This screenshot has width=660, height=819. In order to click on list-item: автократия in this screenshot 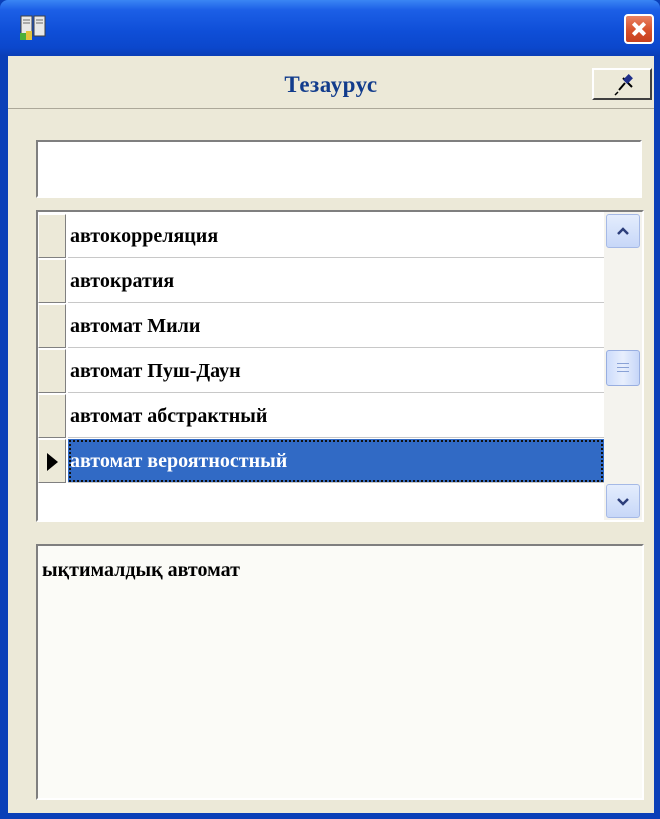, I will do `click(321, 281)`.